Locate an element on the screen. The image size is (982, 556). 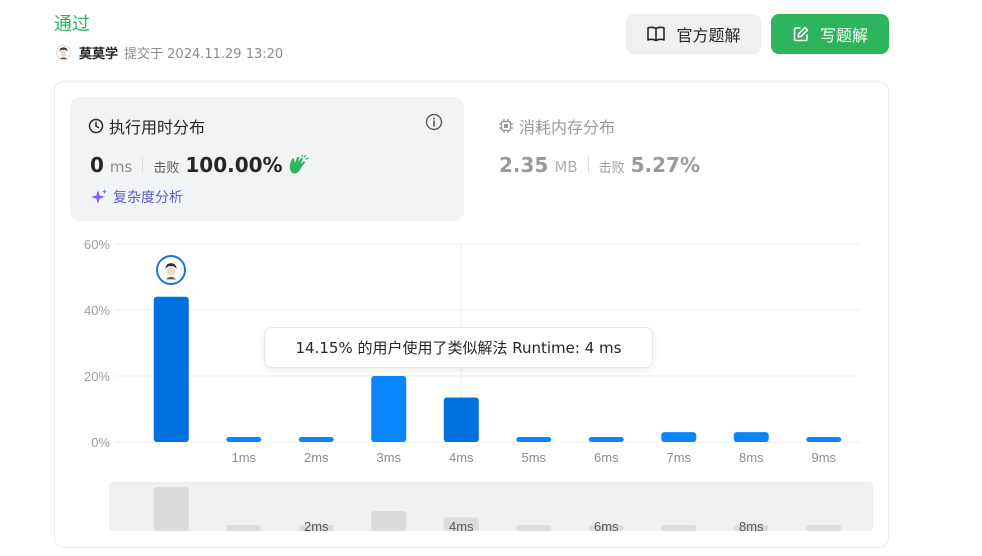
memory-unit: MB is located at coordinates (566, 167).